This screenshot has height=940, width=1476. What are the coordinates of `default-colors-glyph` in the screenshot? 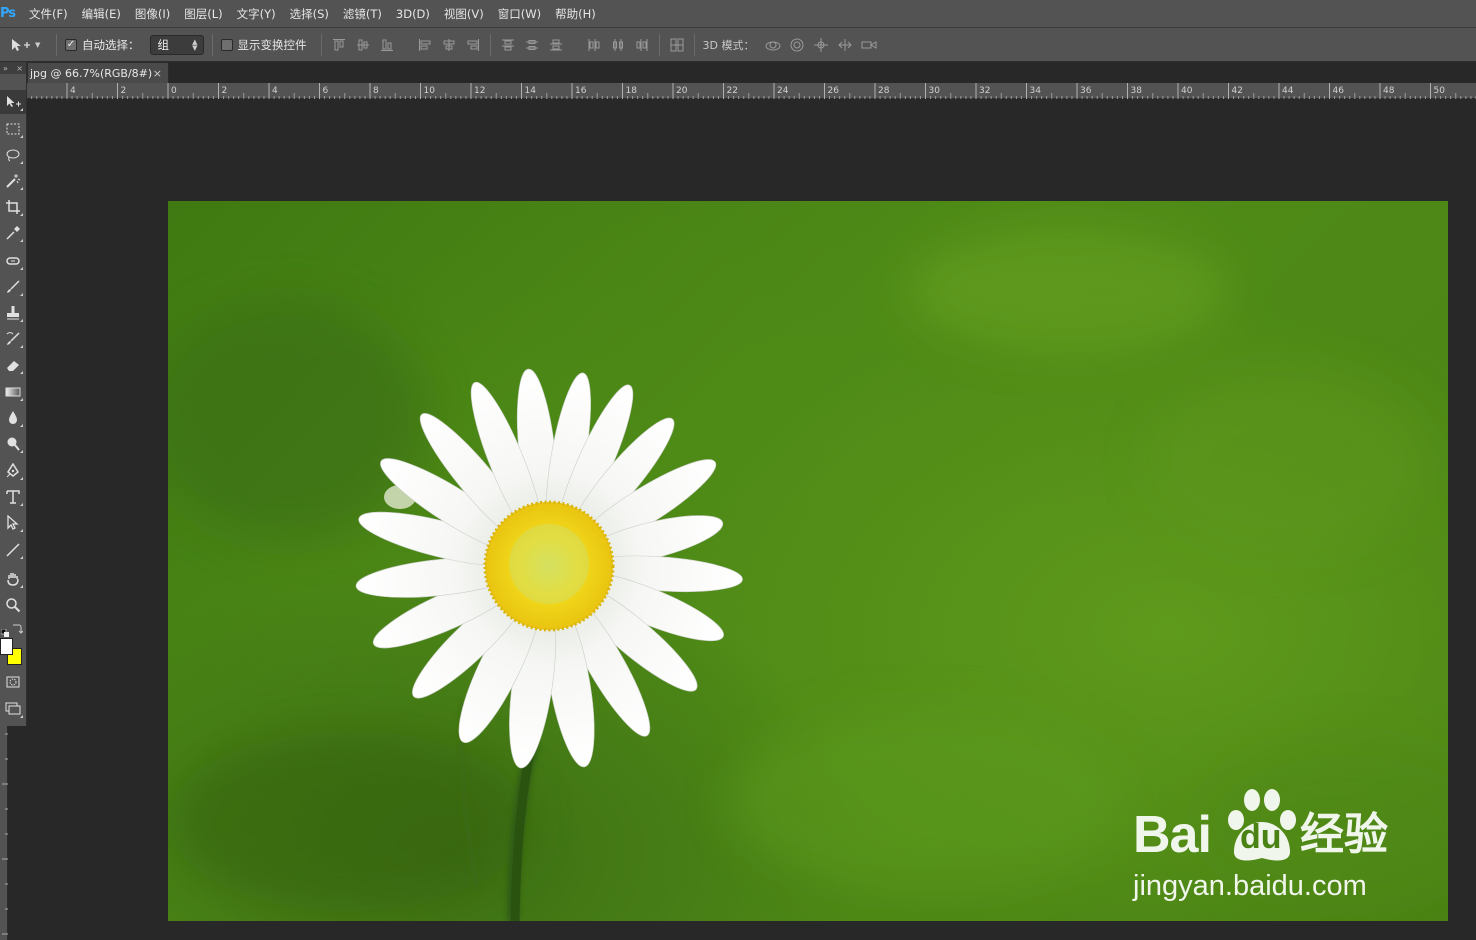 It's located at (4, 632).